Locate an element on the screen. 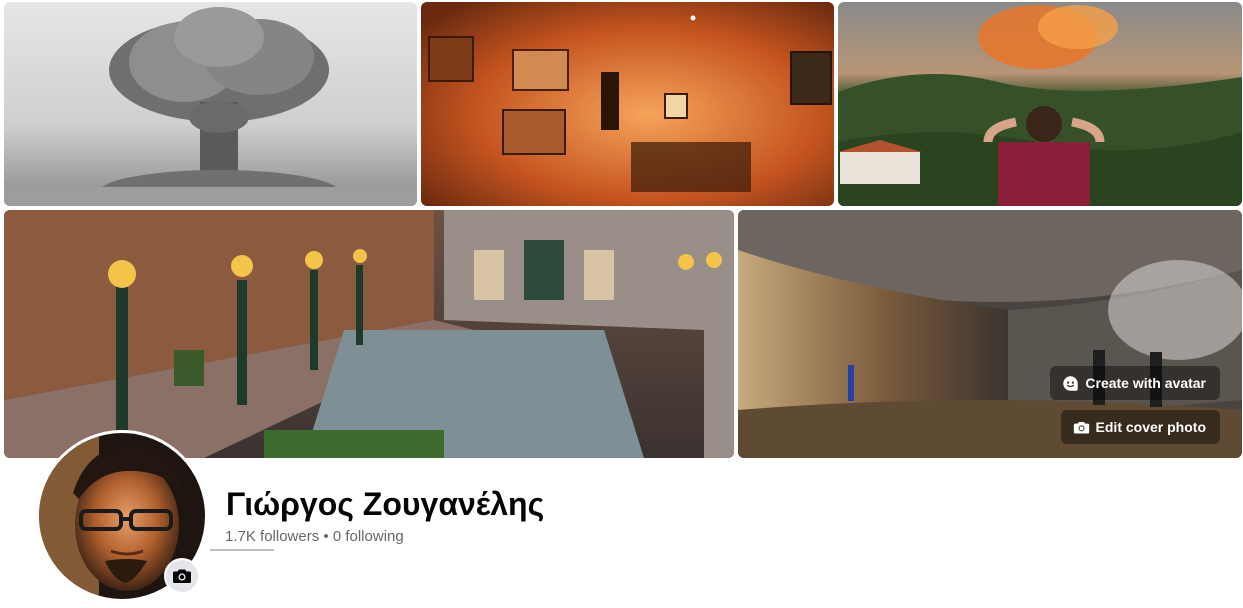 This screenshot has width=1243, height=608. mushroom-cloud-photo is located at coordinates (210, 104).